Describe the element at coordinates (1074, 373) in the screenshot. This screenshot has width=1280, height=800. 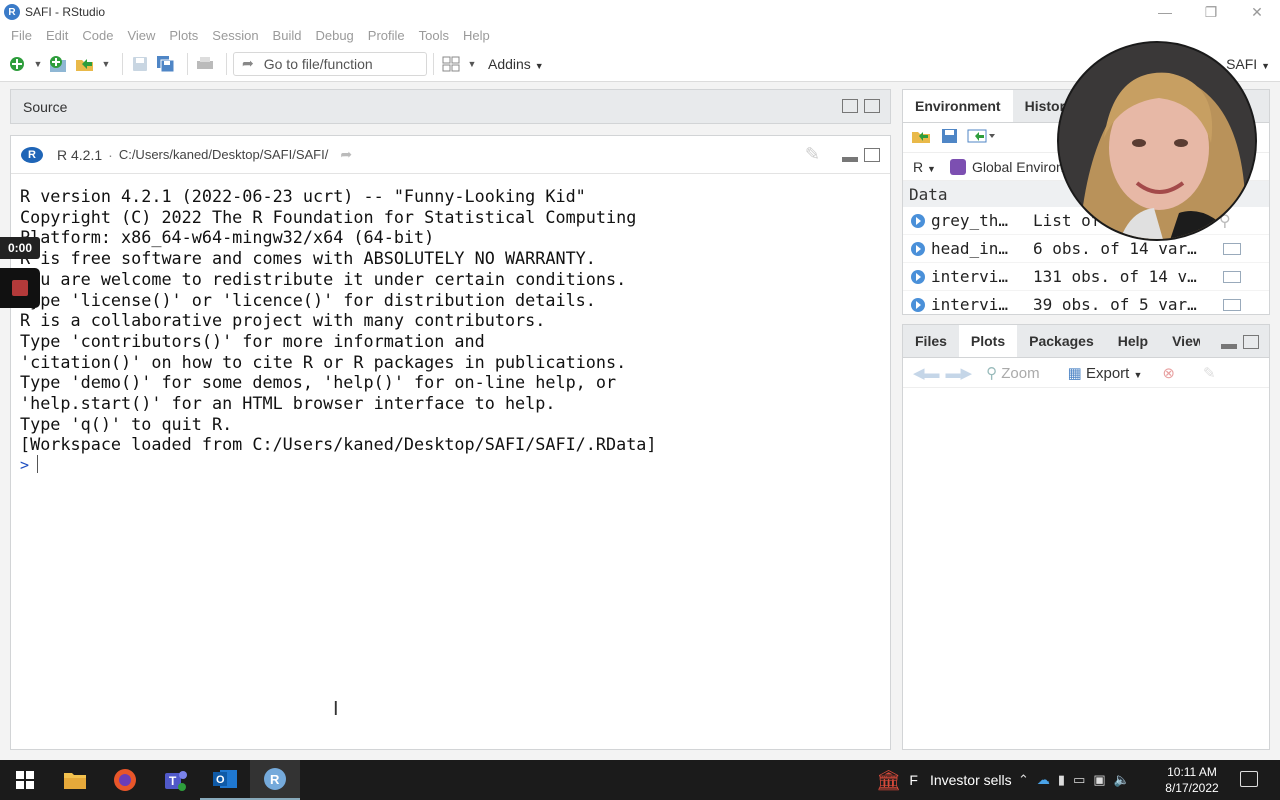
I see `export-icon: ▦` at that location.